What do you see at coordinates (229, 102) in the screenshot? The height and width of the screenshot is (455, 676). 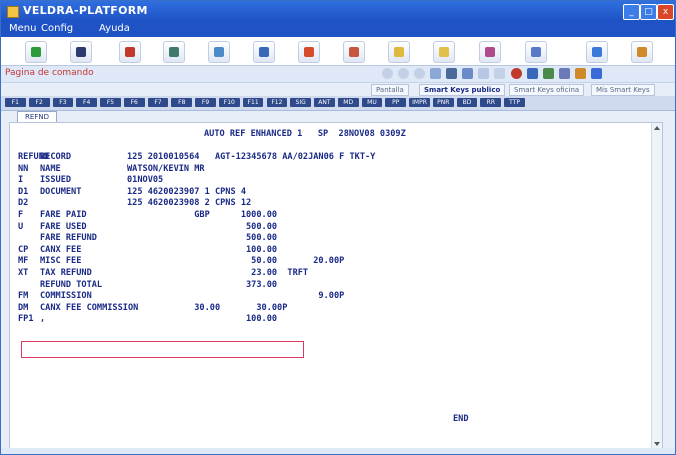 I see `fkey-button: F10` at bounding box center [229, 102].